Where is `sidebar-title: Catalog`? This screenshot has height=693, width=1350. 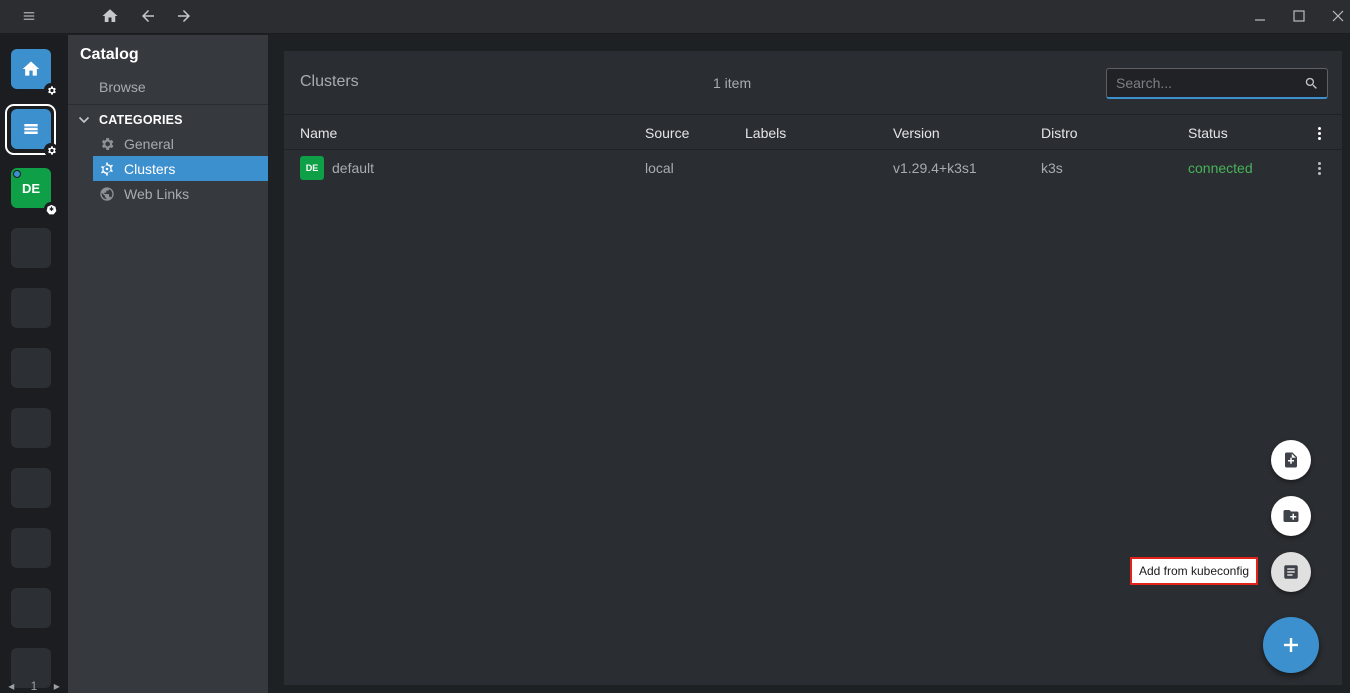
sidebar-title: Catalog is located at coordinates (109, 54).